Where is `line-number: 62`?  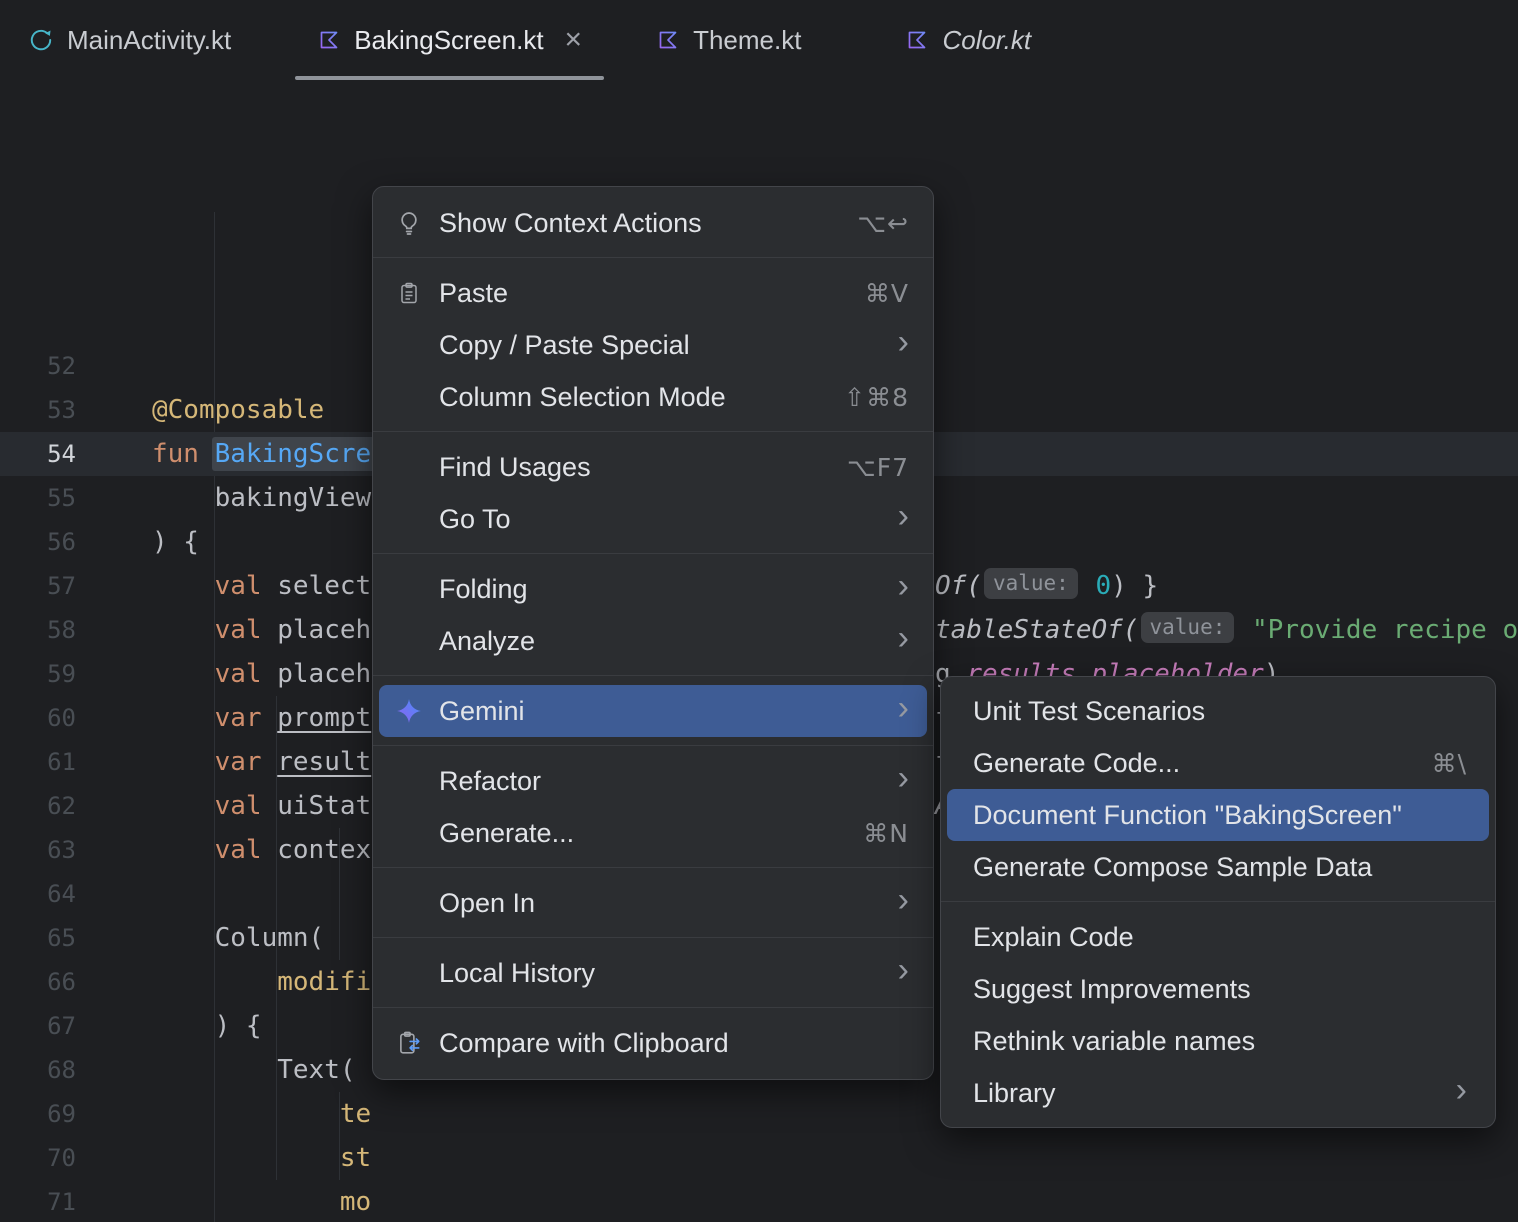 line-number: 62 is located at coordinates (38, 806).